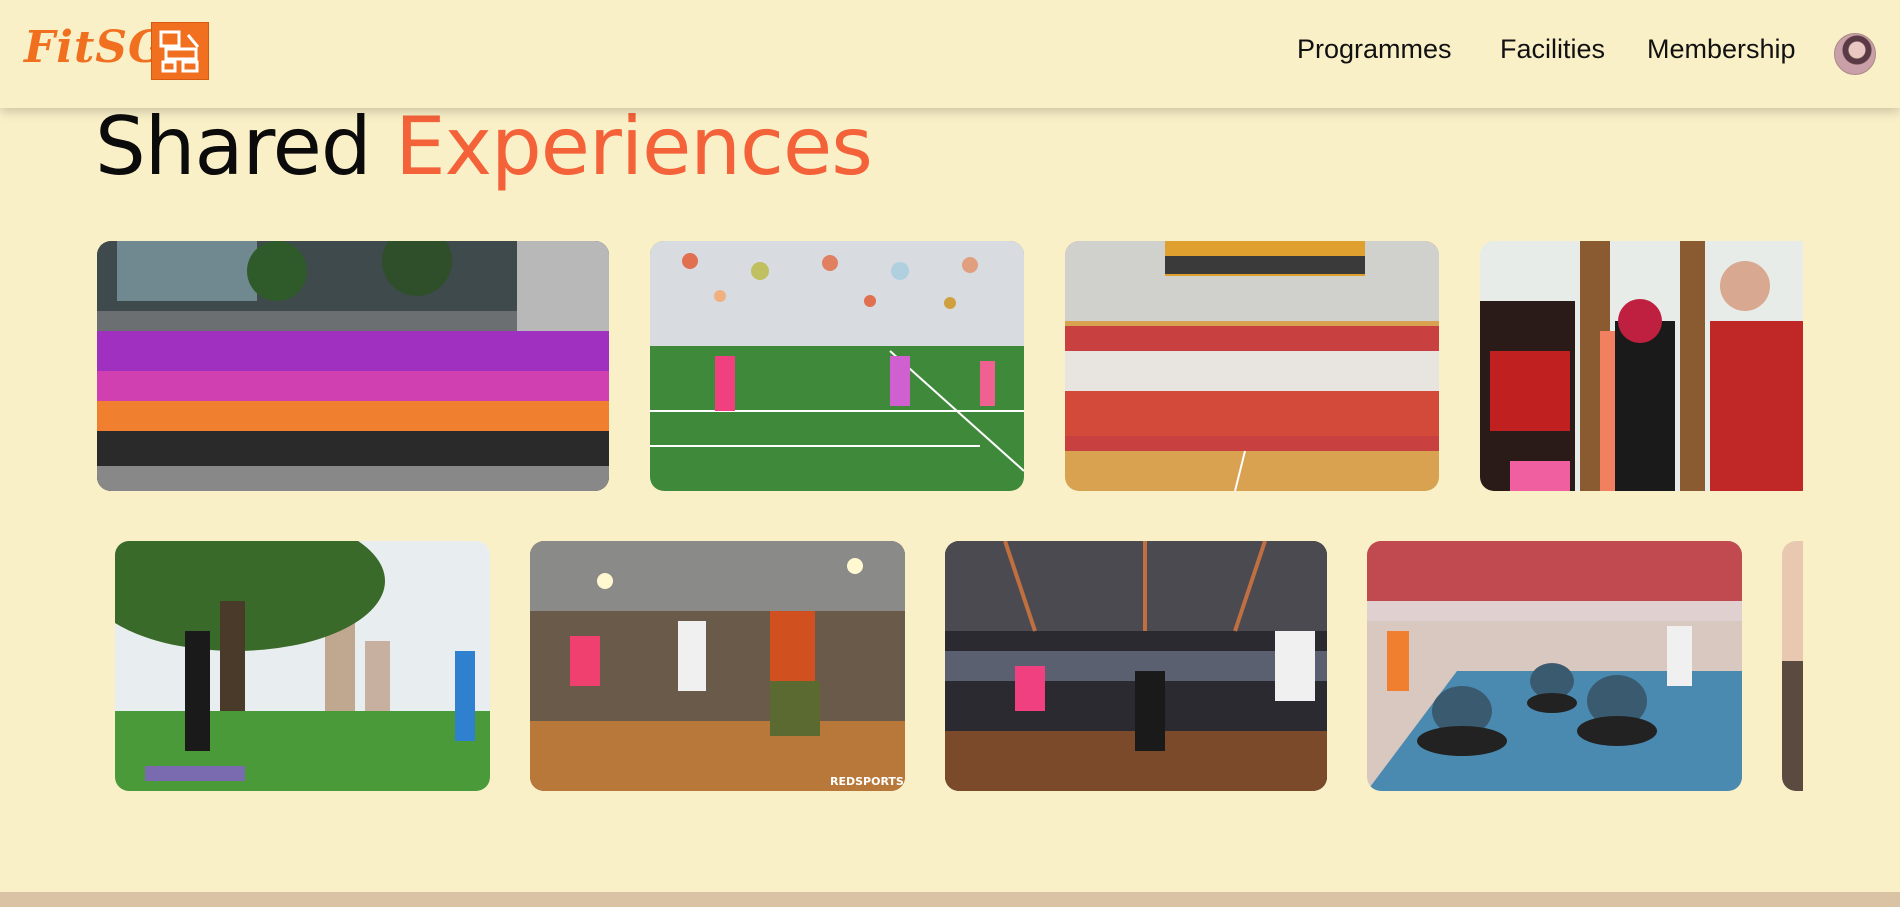 The height and width of the screenshot is (907, 1900). What do you see at coordinates (950, 899) in the screenshot?
I see `footer-bar` at bounding box center [950, 899].